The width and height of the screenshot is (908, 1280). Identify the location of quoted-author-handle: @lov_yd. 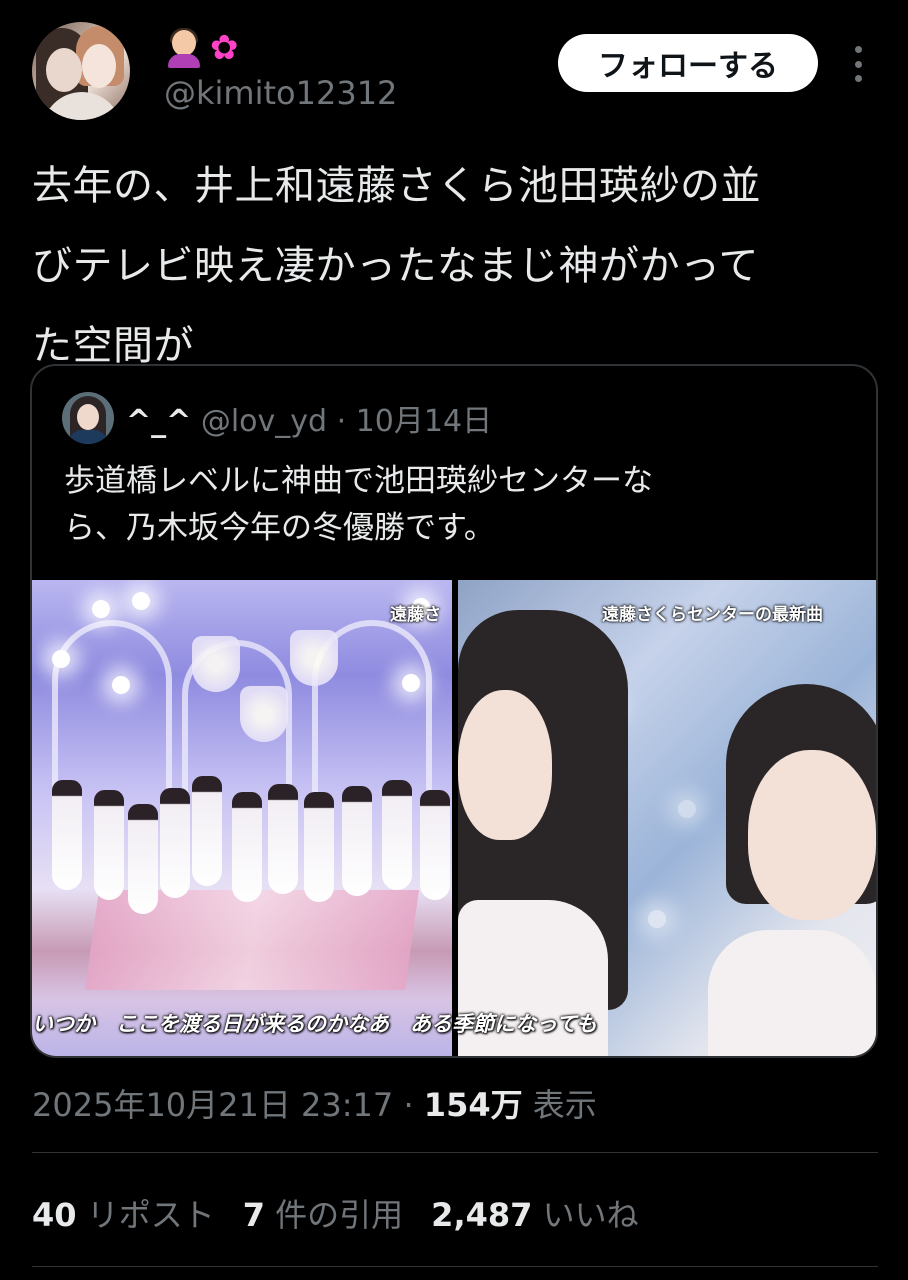
(264, 421).